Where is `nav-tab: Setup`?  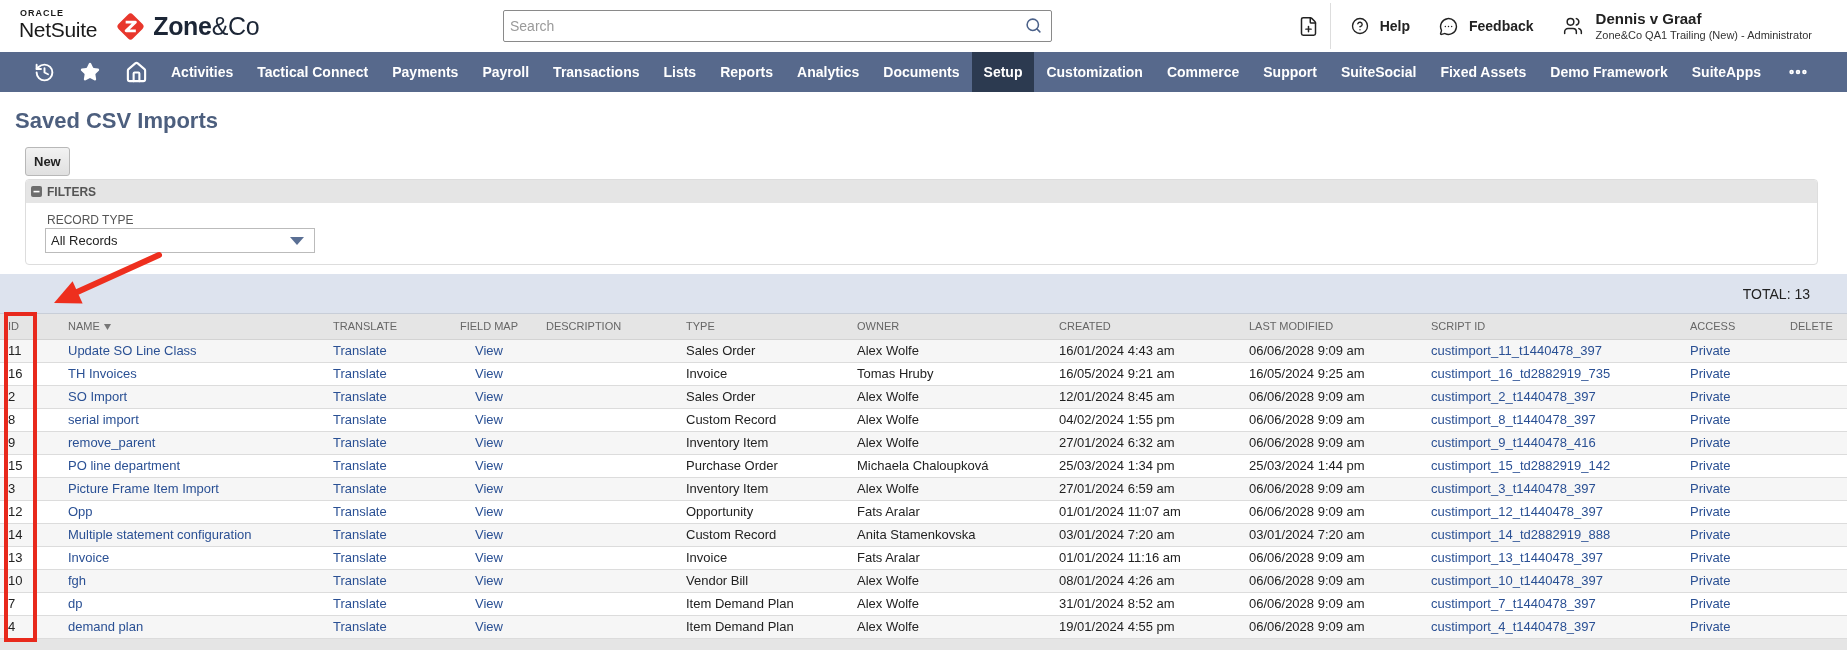 nav-tab: Setup is located at coordinates (1003, 72).